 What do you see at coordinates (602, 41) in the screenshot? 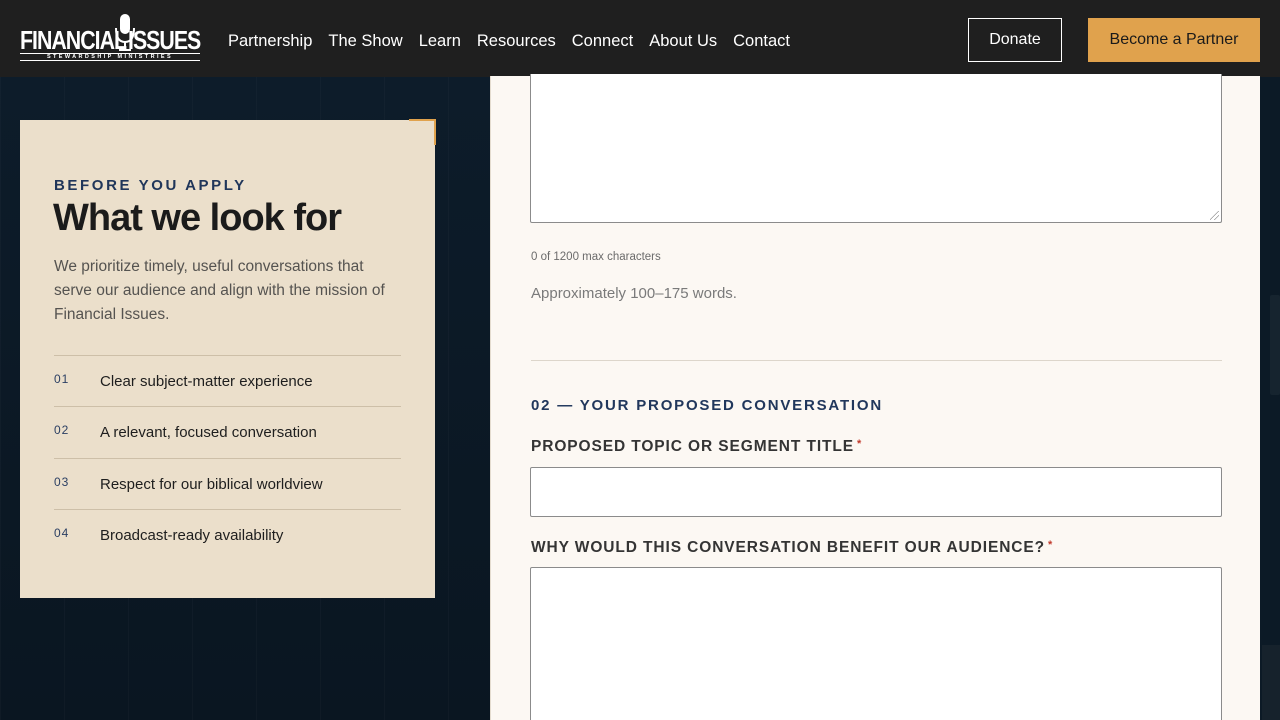
I see `nav-connect: Connect` at bounding box center [602, 41].